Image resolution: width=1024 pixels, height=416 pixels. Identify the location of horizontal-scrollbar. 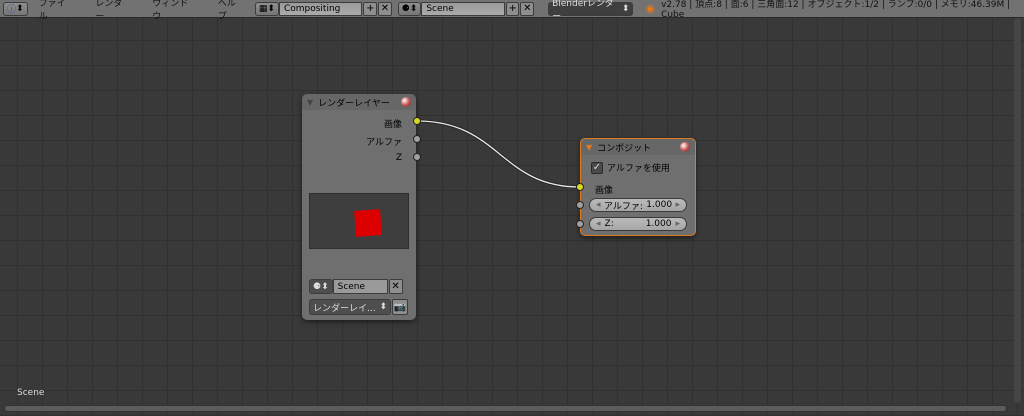
(505, 408).